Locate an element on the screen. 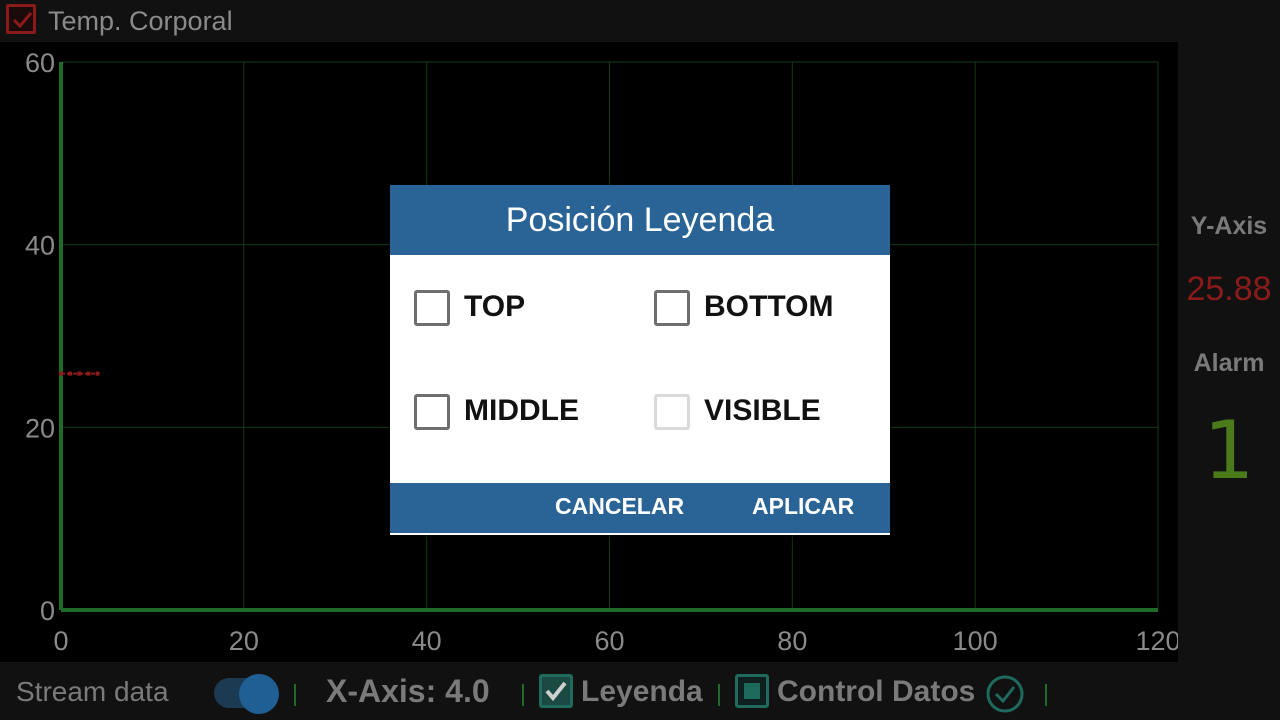 This screenshot has height=720, width=1280. dialog-footer: CANCELAR APLICAR is located at coordinates (640, 508).